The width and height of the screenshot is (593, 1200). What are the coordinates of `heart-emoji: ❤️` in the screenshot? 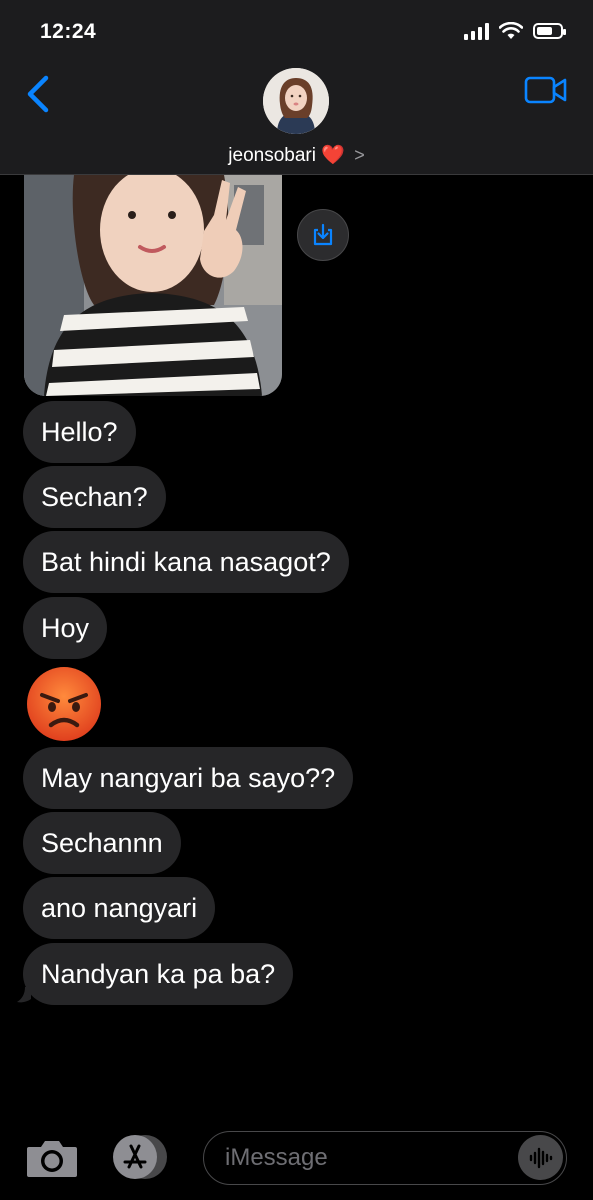 It's located at (333, 155).